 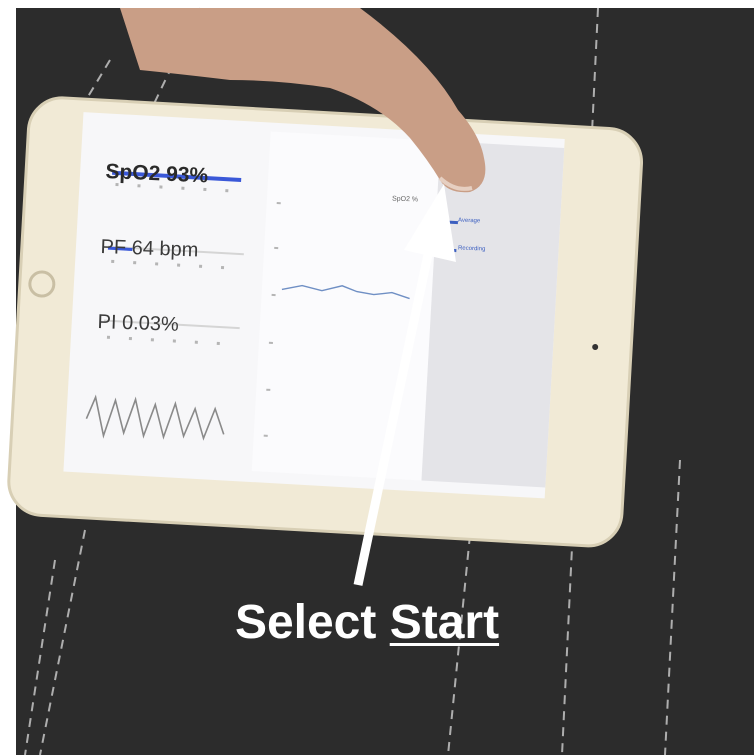 I want to click on instruction-caption: Select Start, so click(x=367, y=622).